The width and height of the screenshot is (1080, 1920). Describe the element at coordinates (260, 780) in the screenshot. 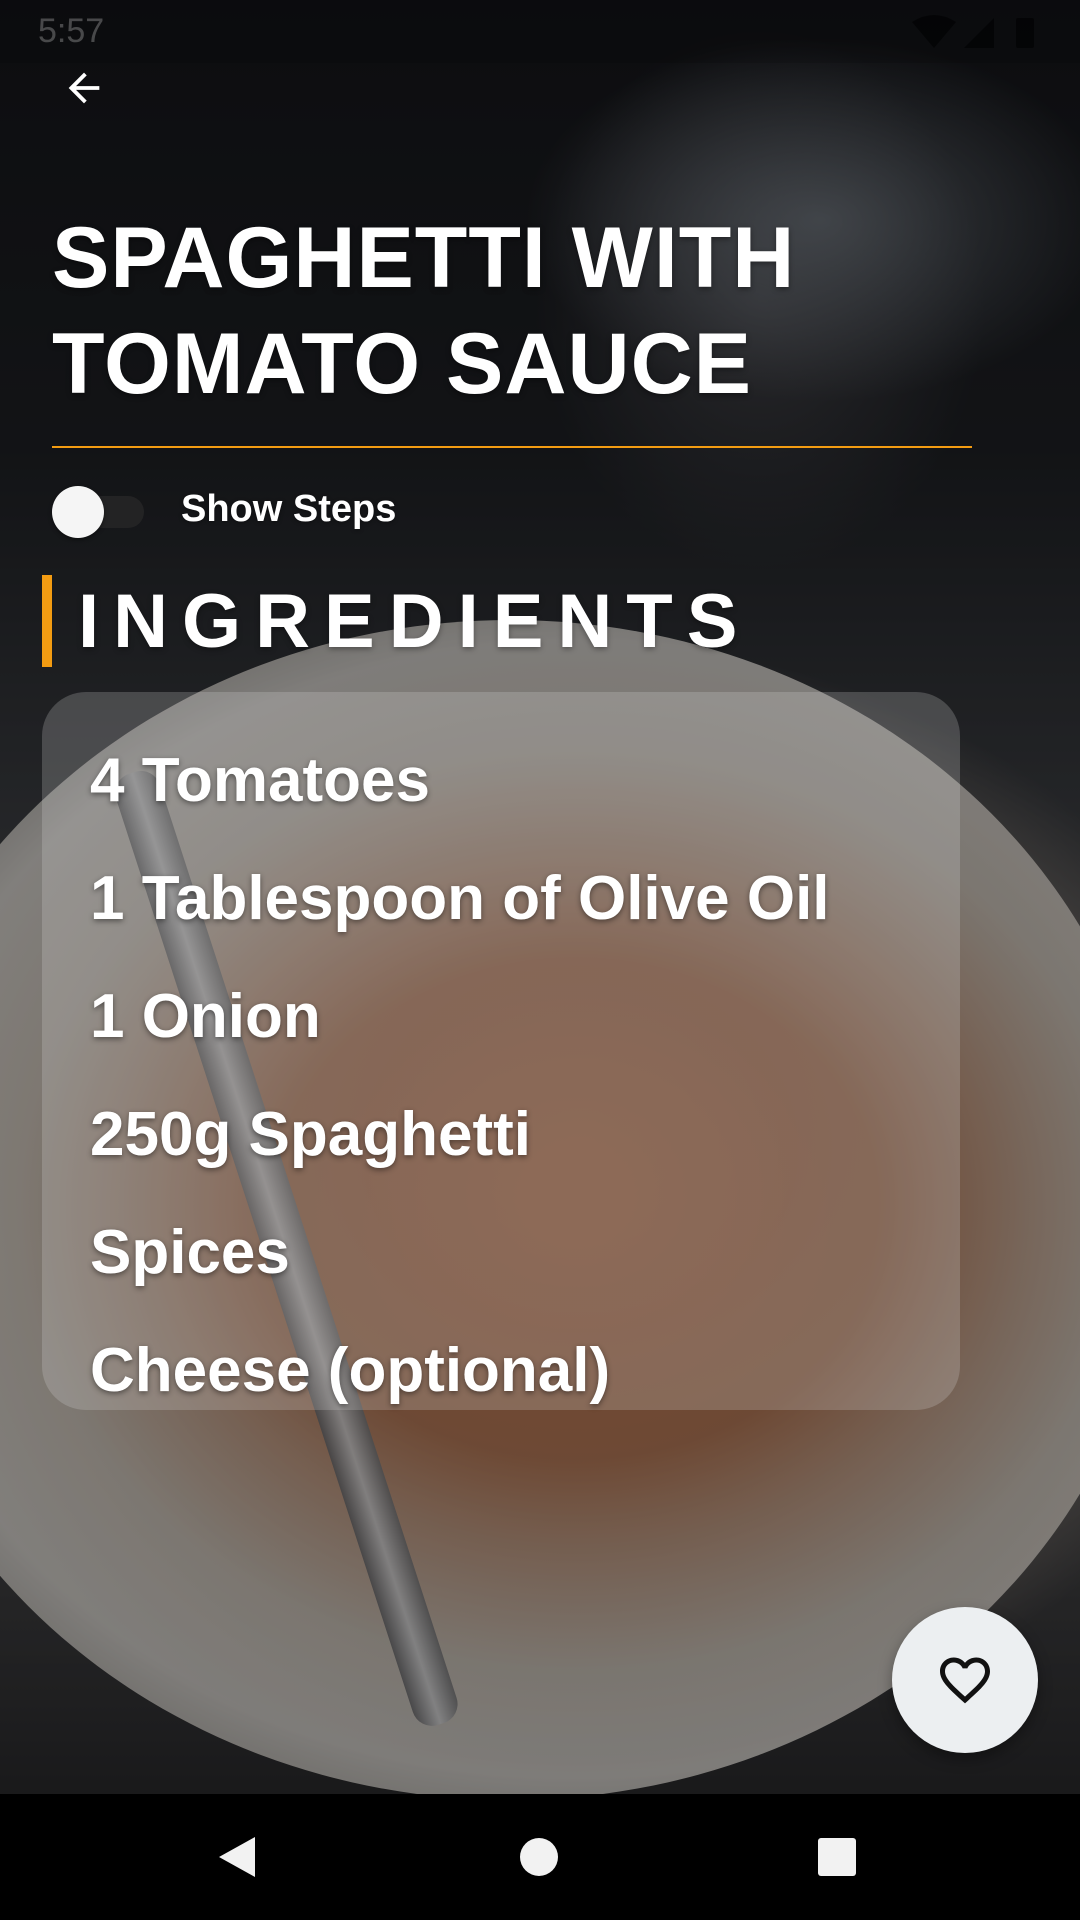

I see `ingredient-item: 4 Tomatoes` at that location.